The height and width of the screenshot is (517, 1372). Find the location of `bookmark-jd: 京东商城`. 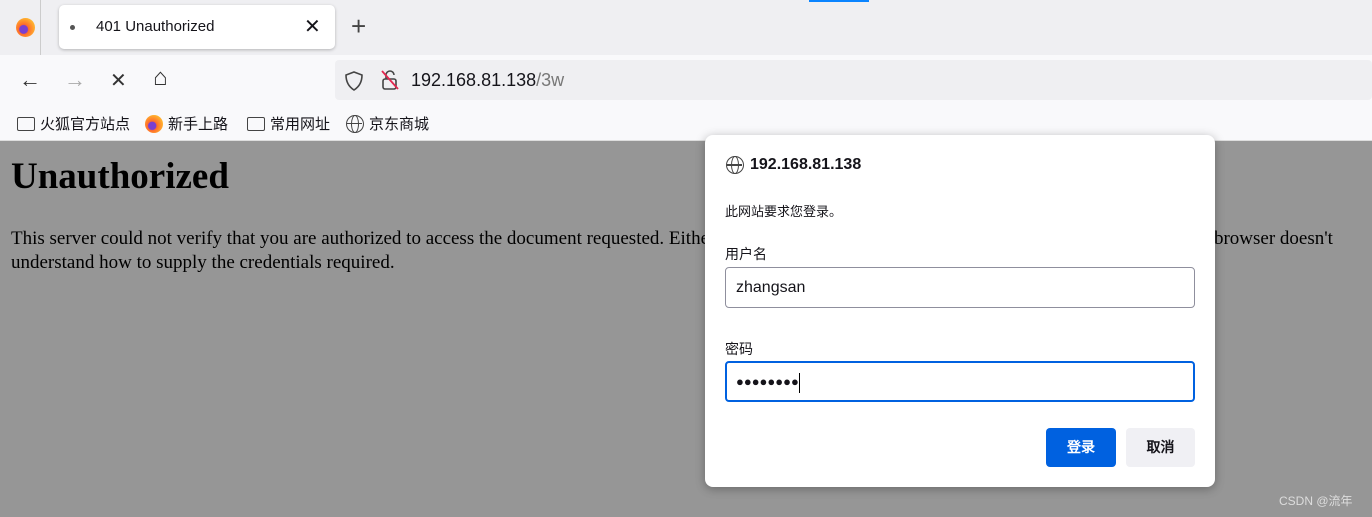

bookmark-jd: 京东商城 is located at coordinates (387, 123).